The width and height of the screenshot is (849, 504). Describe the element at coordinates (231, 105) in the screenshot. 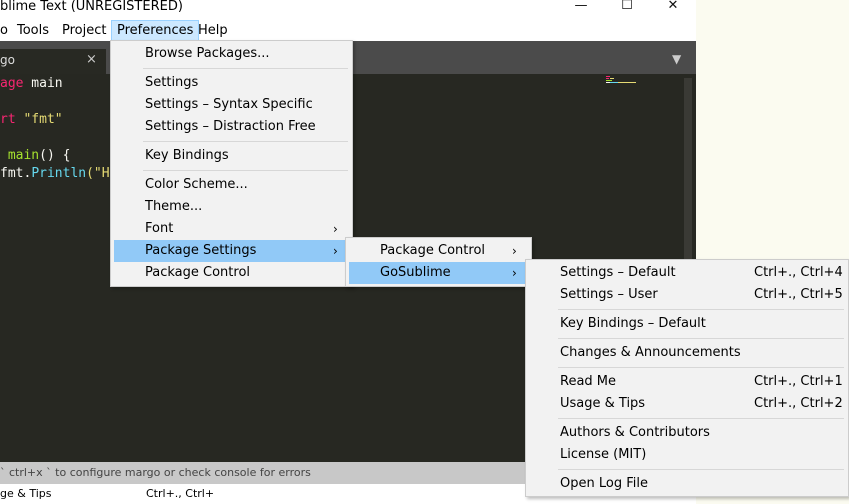

I see `menu-item-settings-syntax: Settings – Syntax Specific` at that location.